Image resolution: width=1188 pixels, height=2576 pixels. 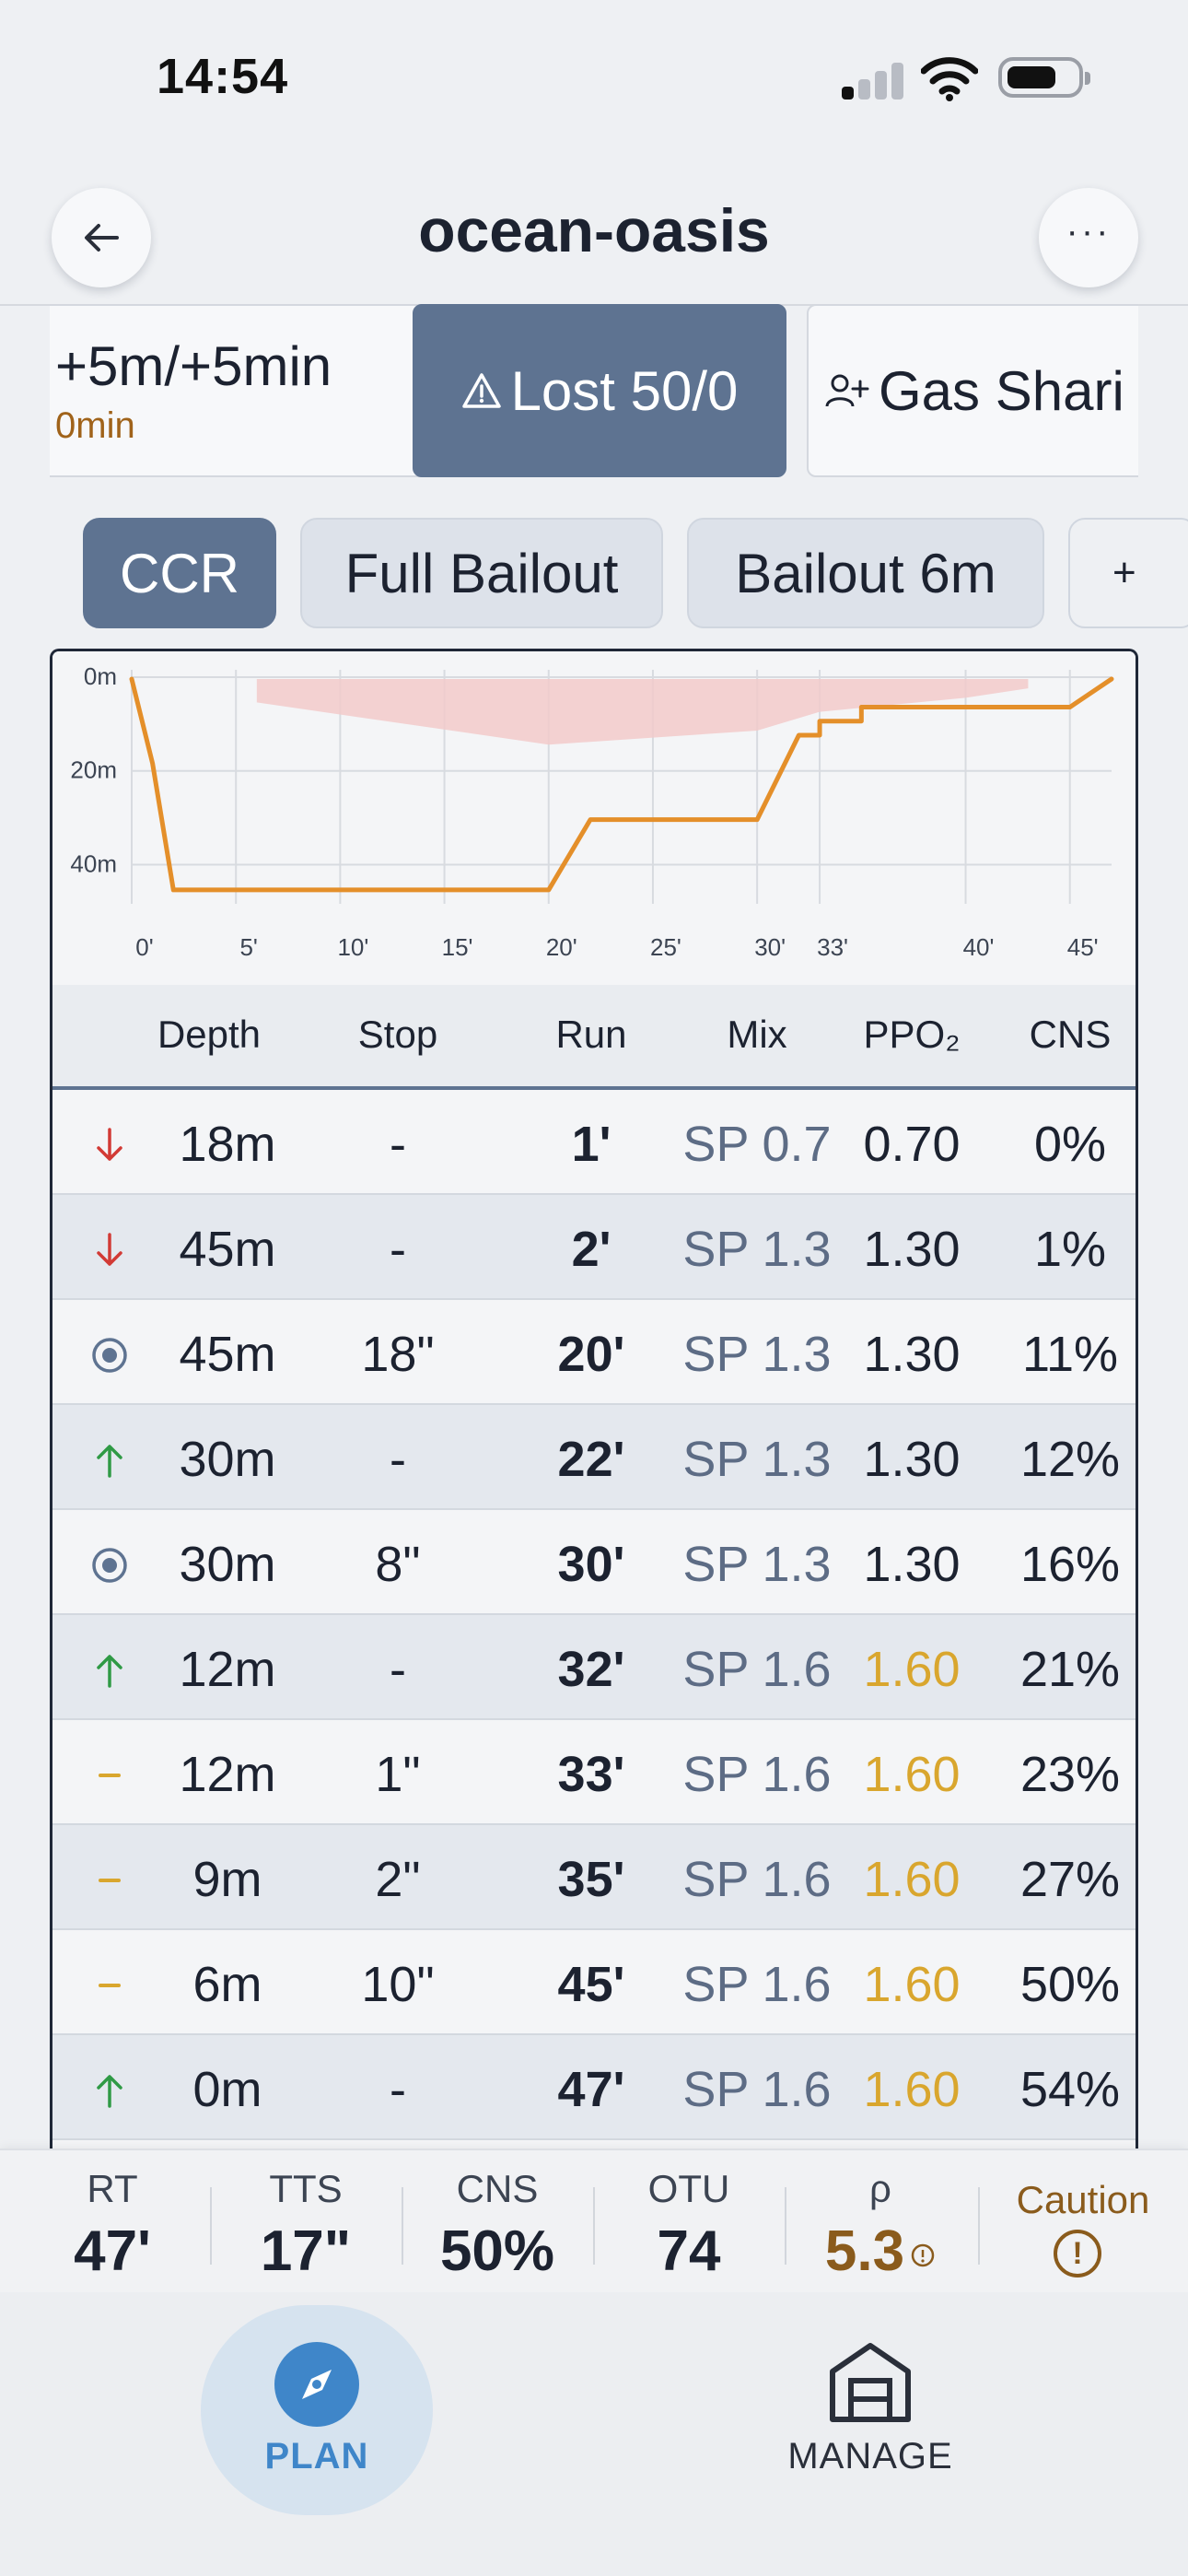 I want to click on summary-density-value: 5.3, so click(x=880, y=2251).